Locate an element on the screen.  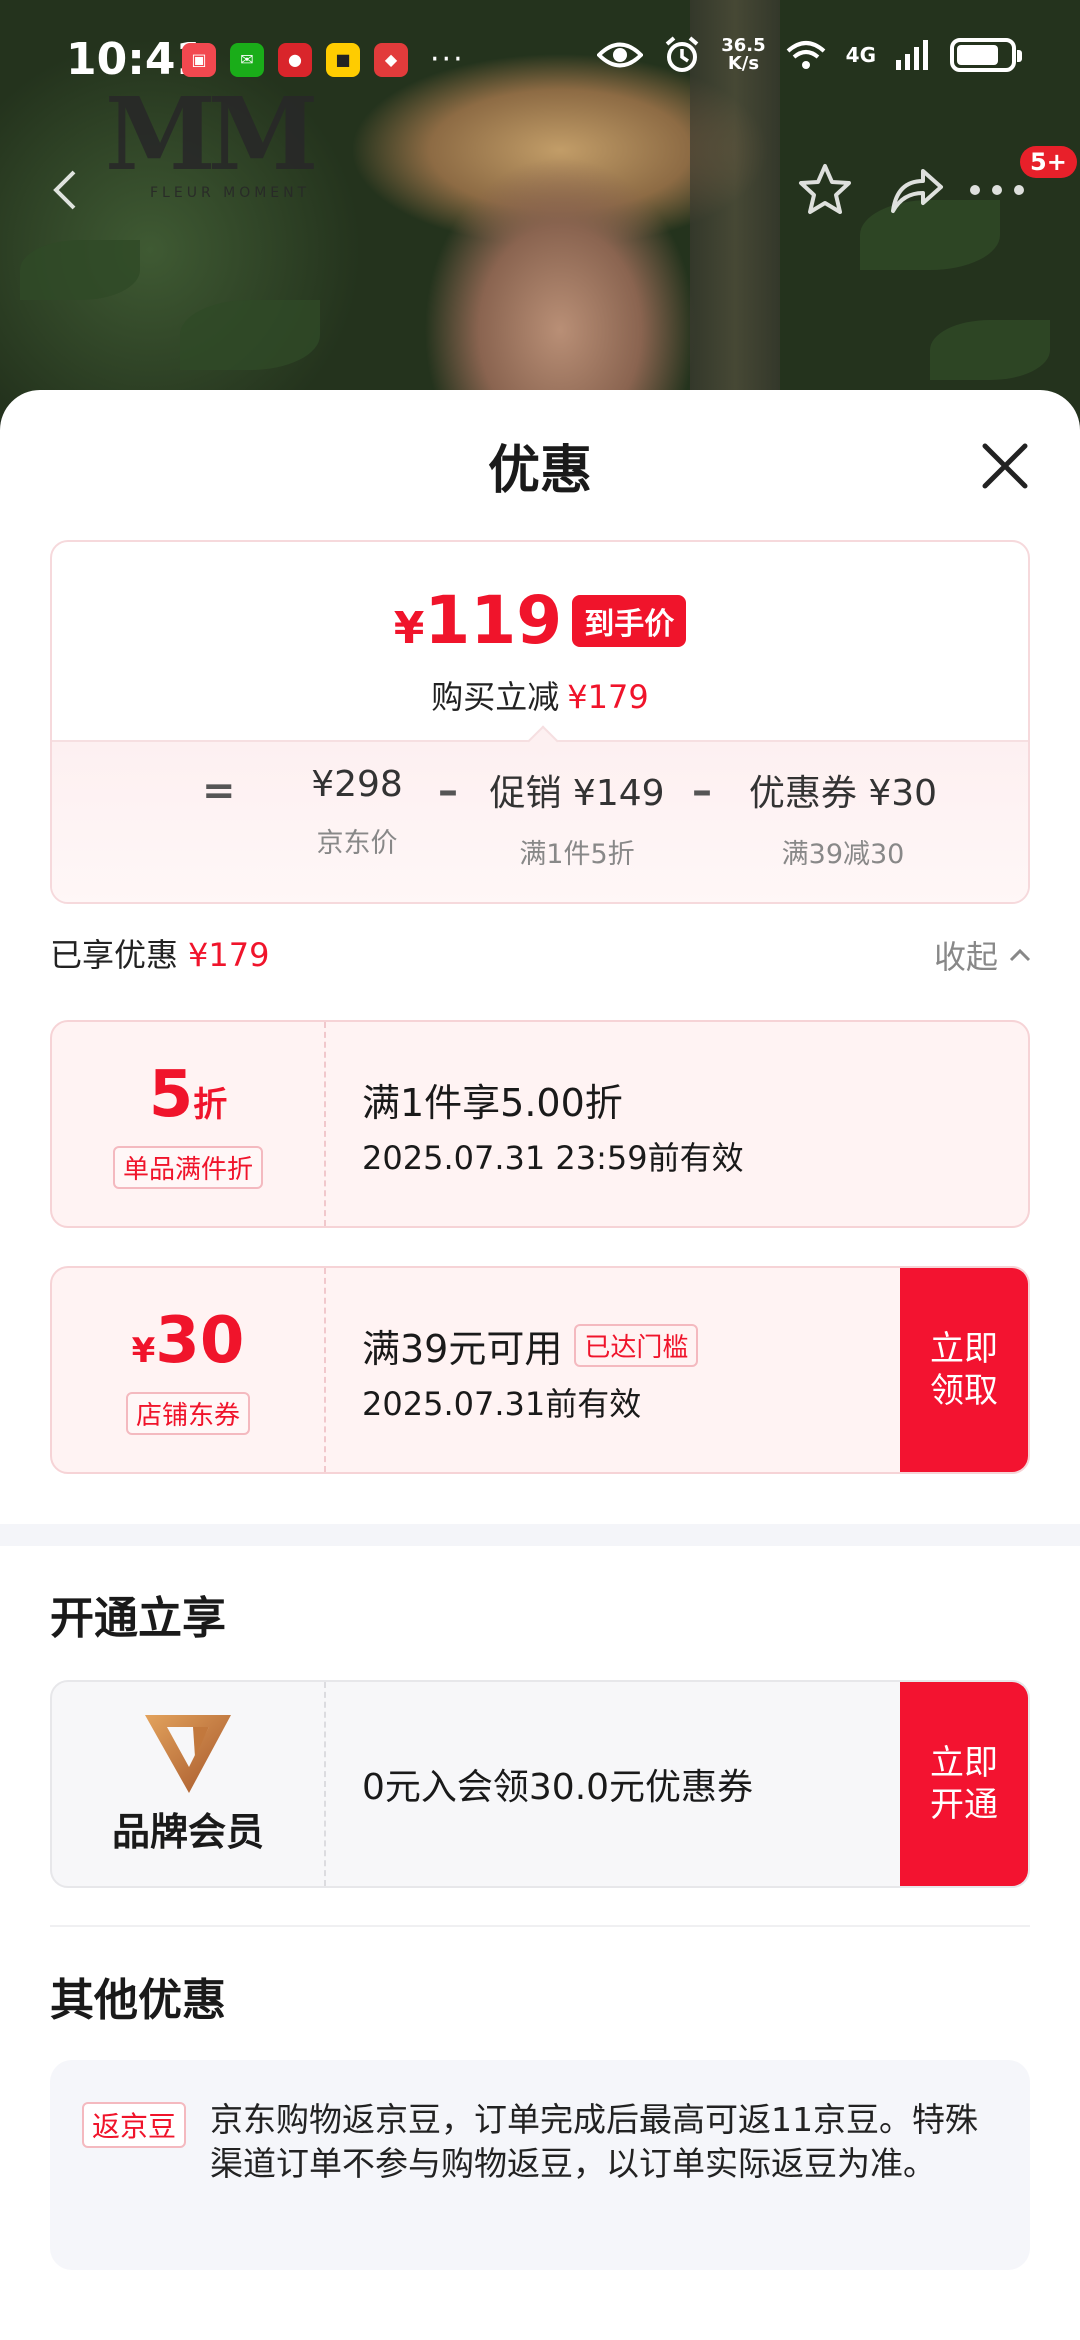
coupon-value-area: ¥30 店铺东券 is located at coordinates (189, 1370).